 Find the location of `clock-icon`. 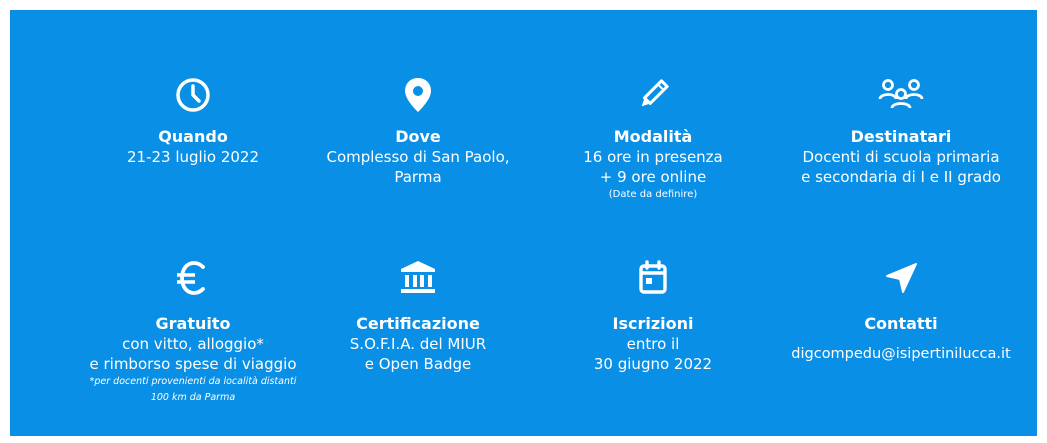

clock-icon is located at coordinates (193, 95).